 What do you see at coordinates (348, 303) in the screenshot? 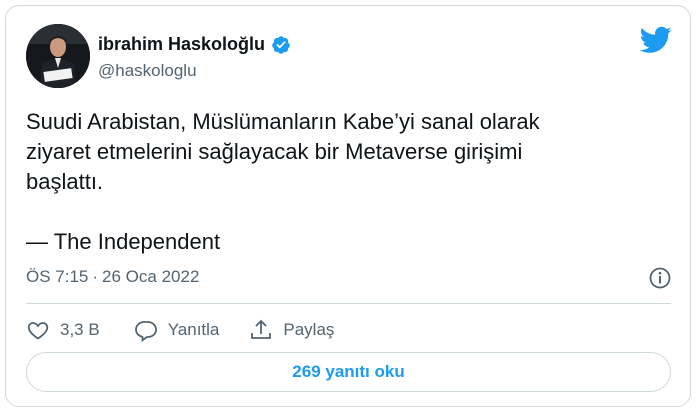
I see `divider` at bounding box center [348, 303].